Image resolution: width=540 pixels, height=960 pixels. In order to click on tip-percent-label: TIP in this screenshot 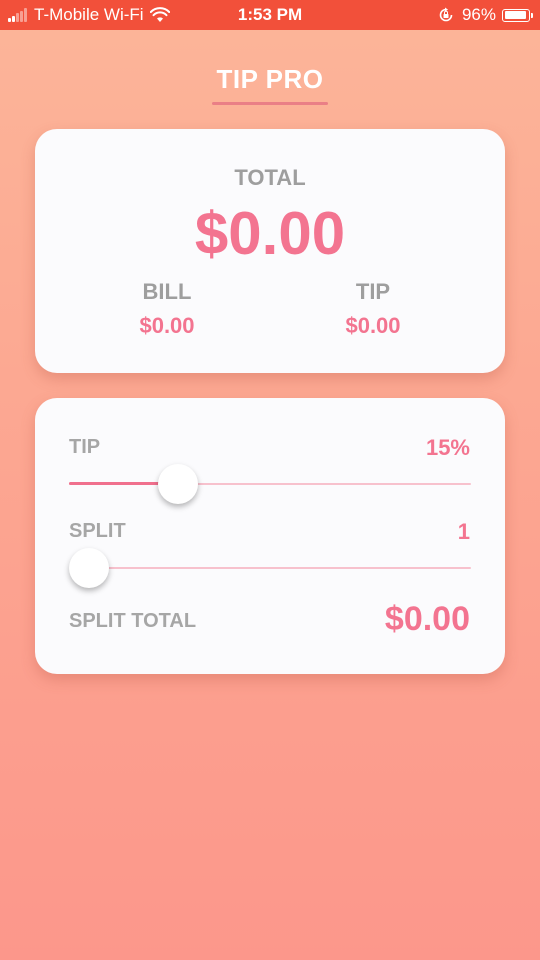, I will do `click(85, 447)`.